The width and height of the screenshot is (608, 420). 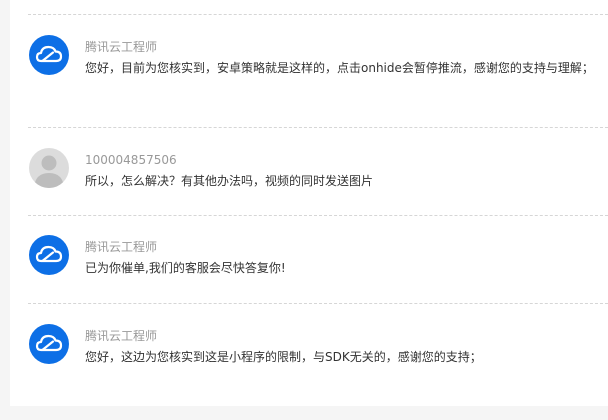 I want to click on comment-text: 您好，这边为您核实到这是小程序的限制，与SDK无关的，感谢您的支持；, so click(x=283, y=357).